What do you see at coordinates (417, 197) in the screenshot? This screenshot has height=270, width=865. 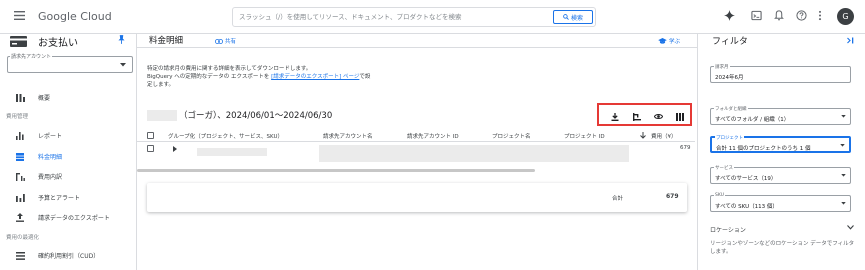 I see `total-card: 合計 679` at bounding box center [417, 197].